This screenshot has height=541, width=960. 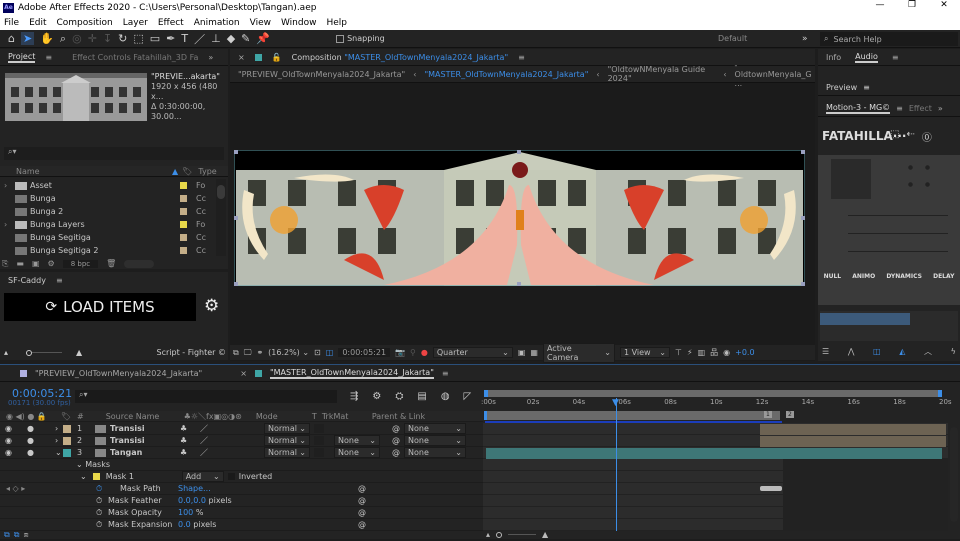 What do you see at coordinates (506, 74) in the screenshot?
I see `breadcrumb-item: "MASTER_OldTownMenyala2024_Jakarta"` at bounding box center [506, 74].